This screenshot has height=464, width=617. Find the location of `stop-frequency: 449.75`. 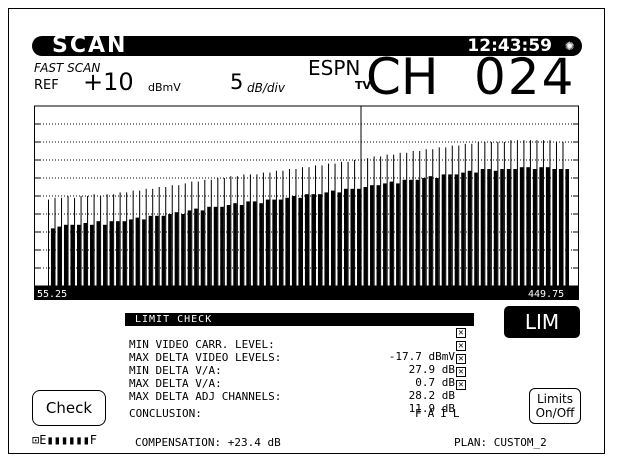

stop-frequency: 449.75 is located at coordinates (546, 294).